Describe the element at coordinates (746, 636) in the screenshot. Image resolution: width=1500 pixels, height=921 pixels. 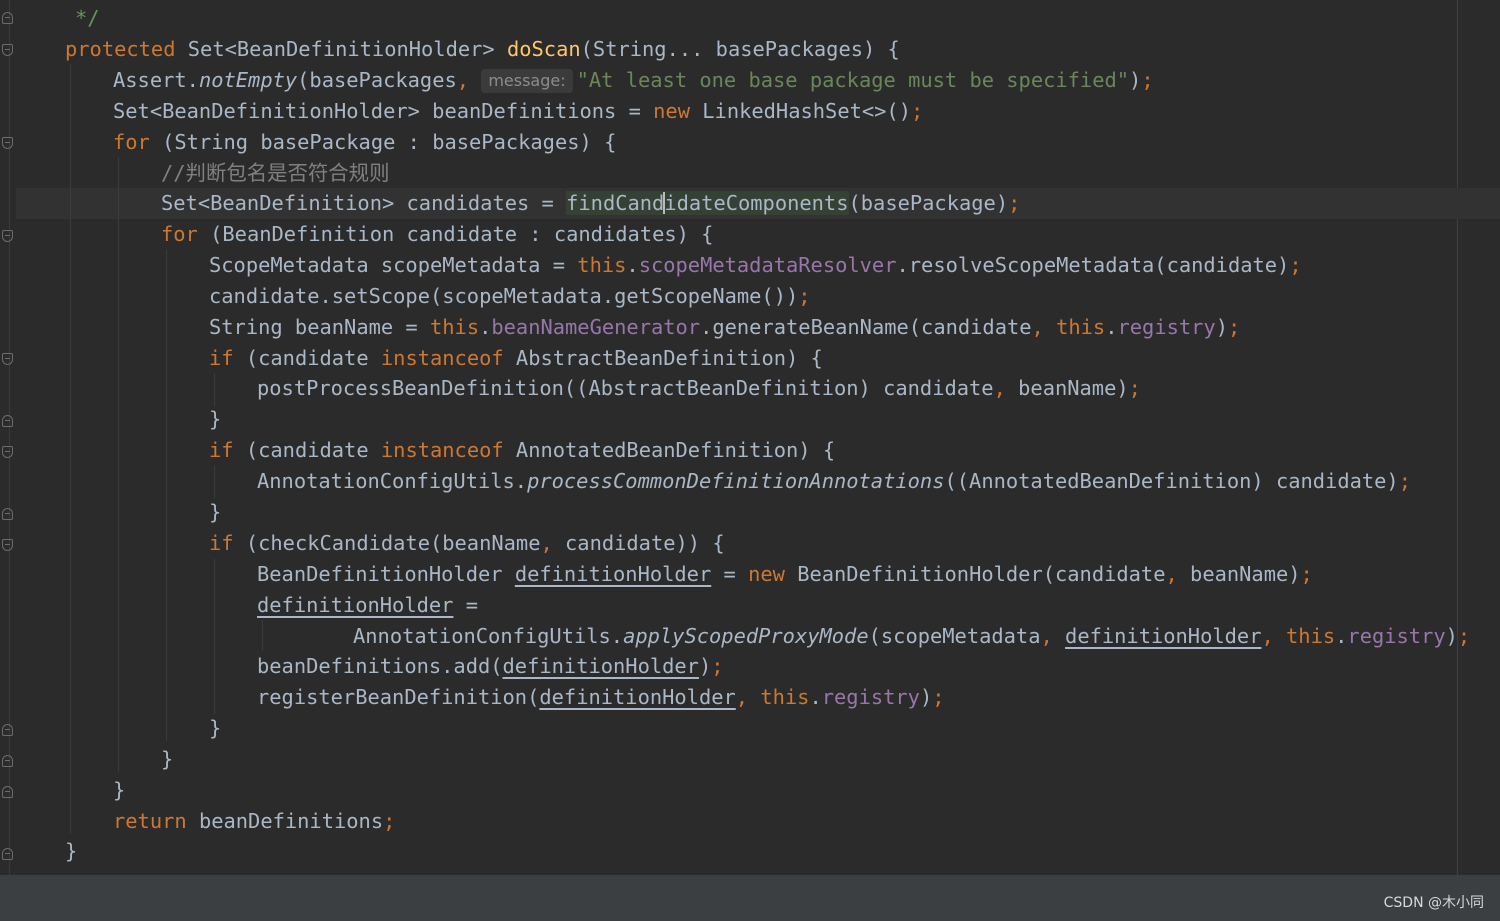
I see `static-method: applyScopedProxyMode` at that location.